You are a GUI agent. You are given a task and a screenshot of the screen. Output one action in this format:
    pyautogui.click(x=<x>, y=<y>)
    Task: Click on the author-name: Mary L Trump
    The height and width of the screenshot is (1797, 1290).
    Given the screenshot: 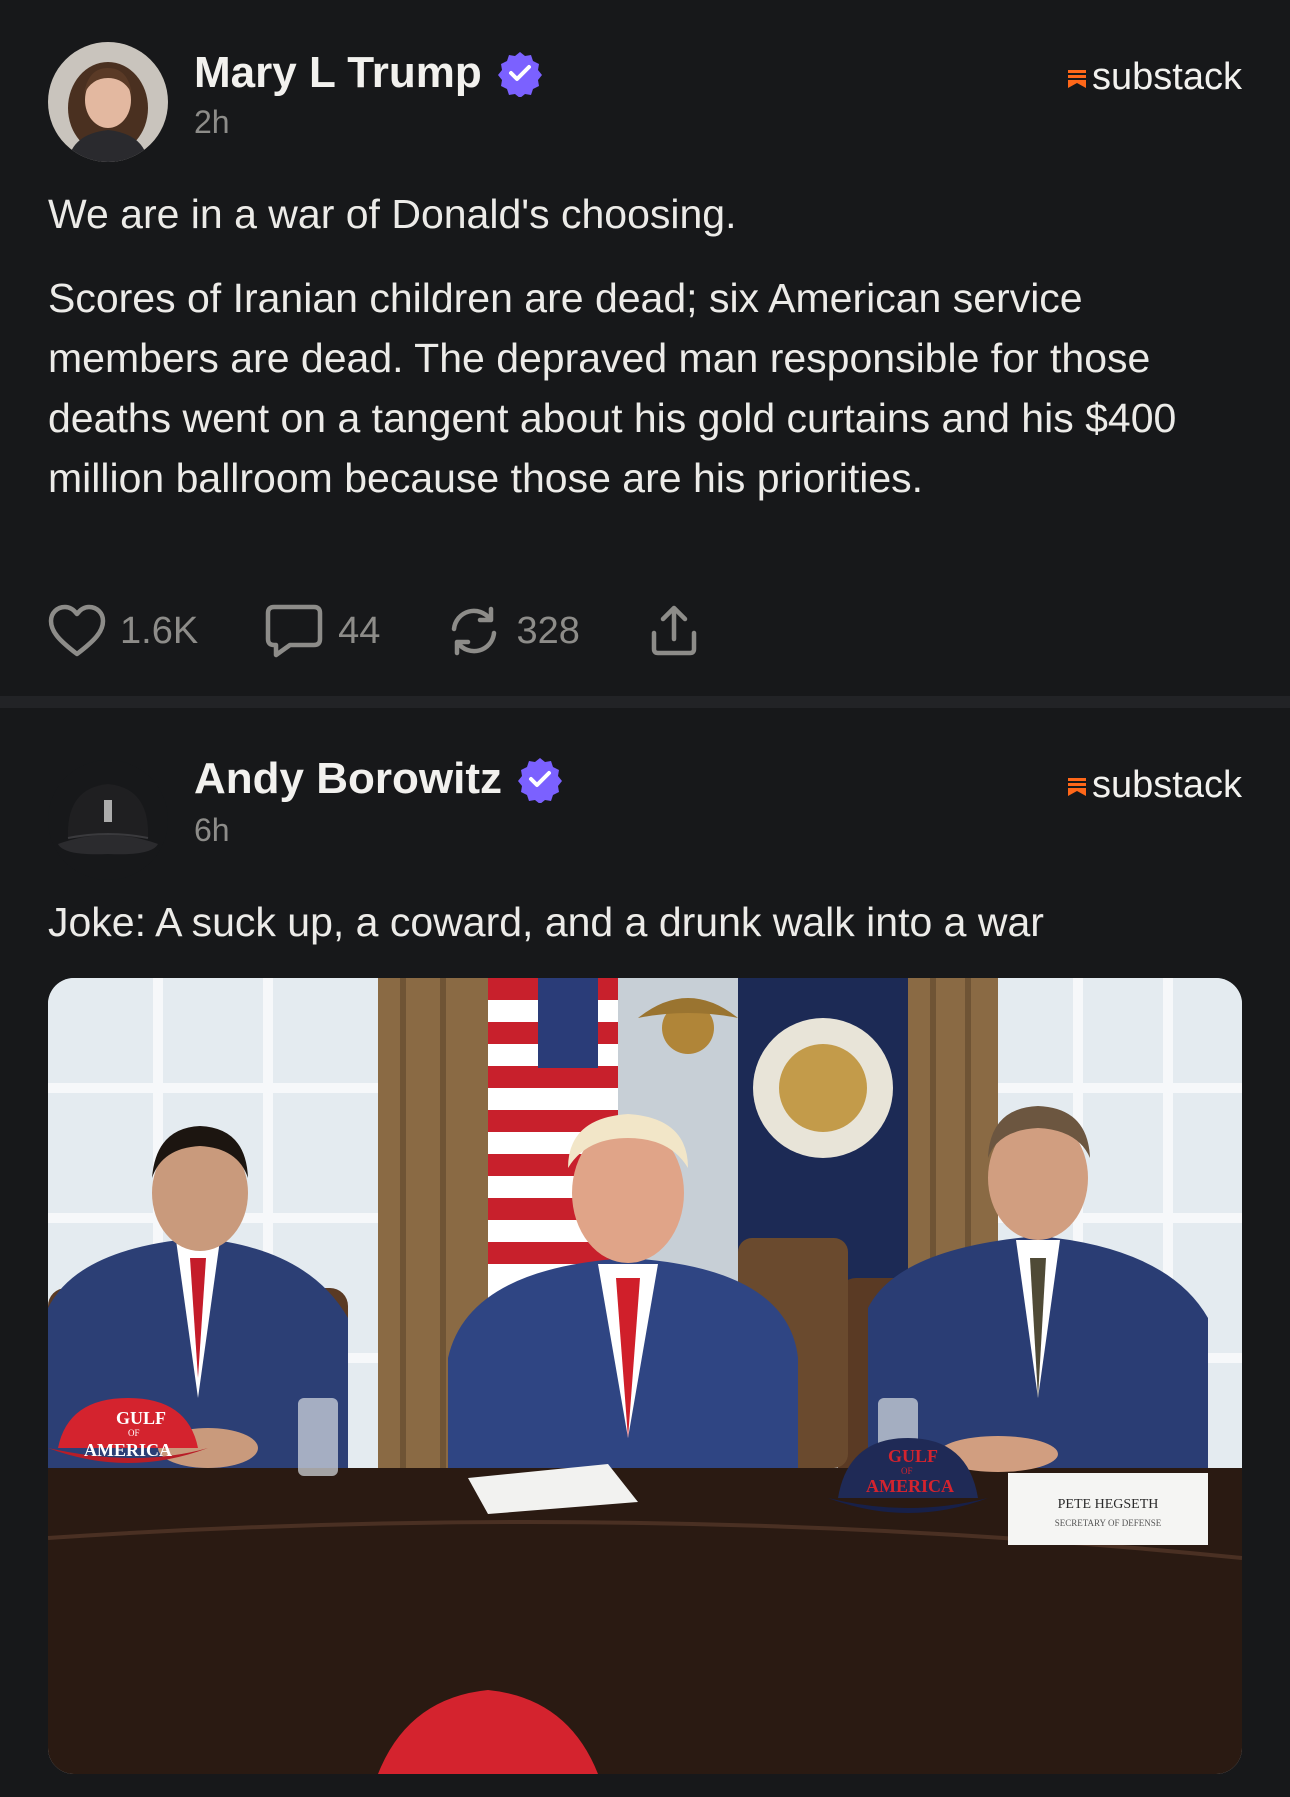 What is the action you would take?
    pyautogui.click(x=369, y=73)
    